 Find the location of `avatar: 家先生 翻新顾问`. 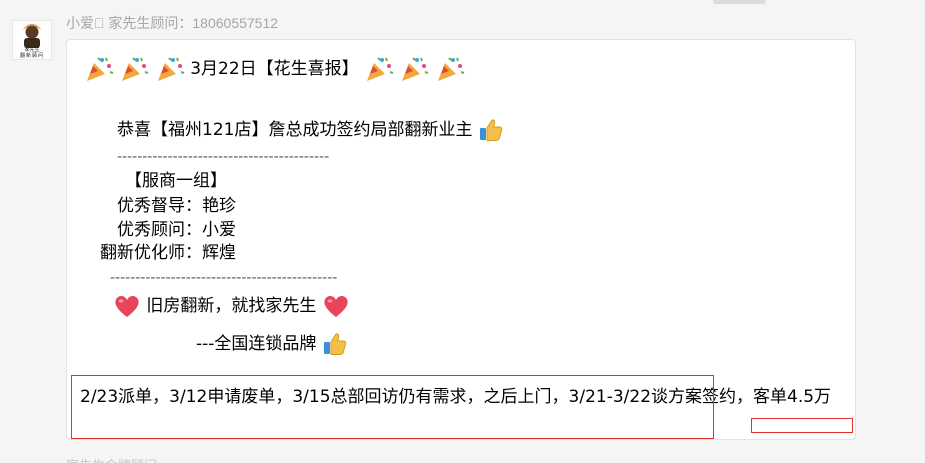

avatar: 家先生 翻新顾问 is located at coordinates (32, 40).